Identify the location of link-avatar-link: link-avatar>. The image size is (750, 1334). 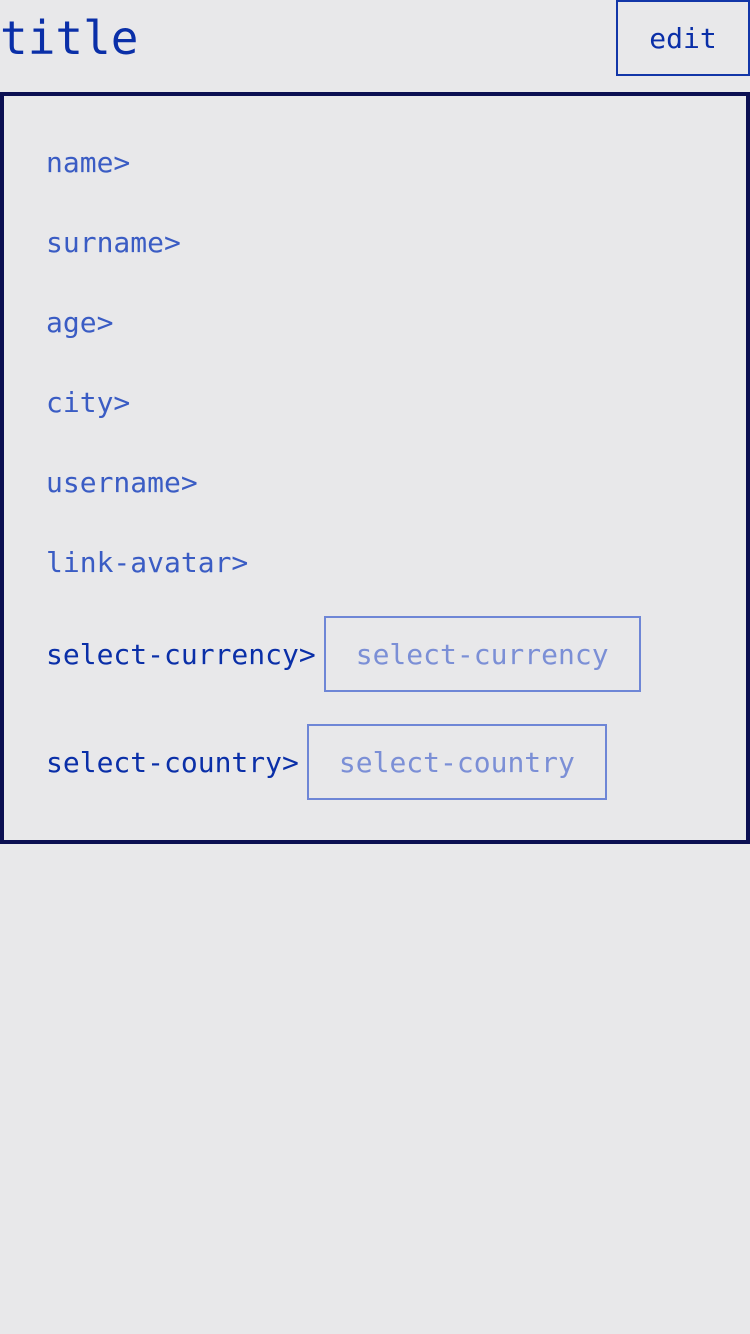
(147, 563).